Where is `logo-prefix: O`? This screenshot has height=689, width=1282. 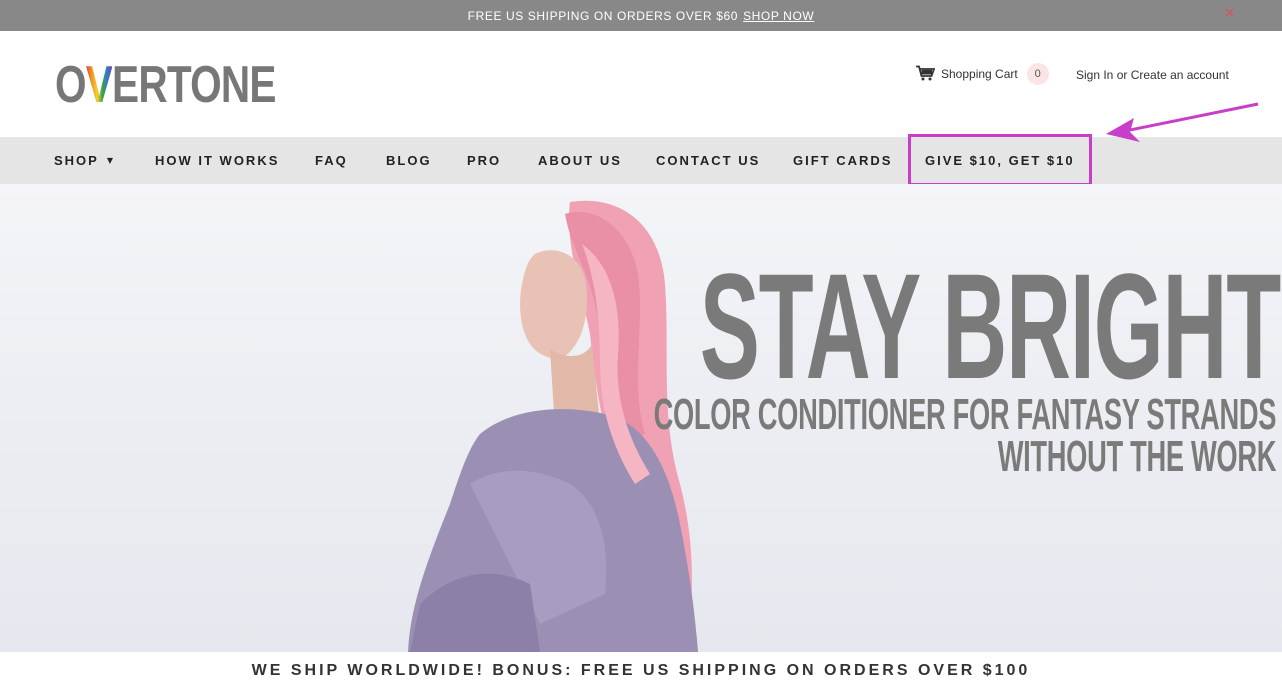 logo-prefix: O is located at coordinates (71, 85).